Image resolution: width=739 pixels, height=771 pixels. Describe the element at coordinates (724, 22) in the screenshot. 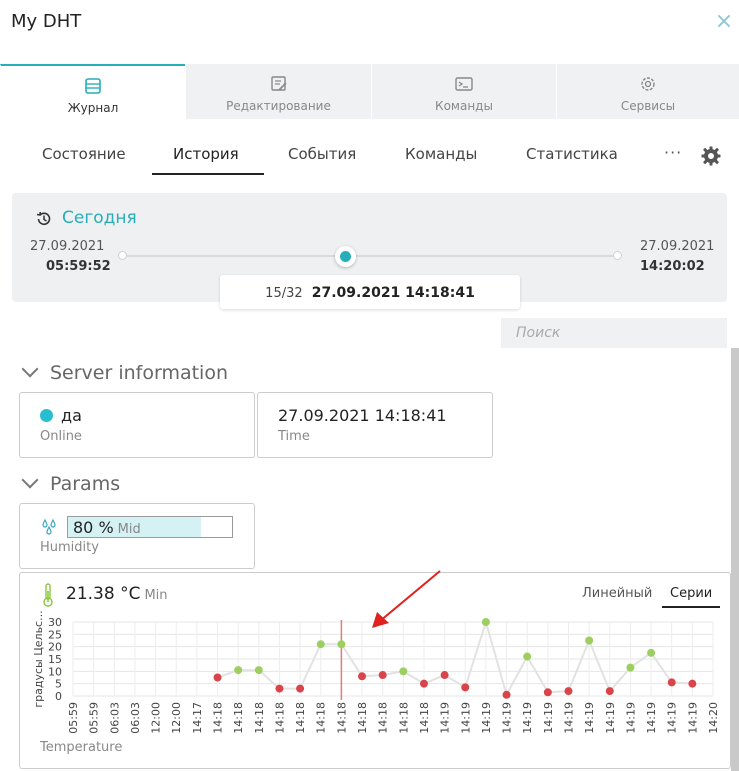

I see `close-button: ×` at that location.